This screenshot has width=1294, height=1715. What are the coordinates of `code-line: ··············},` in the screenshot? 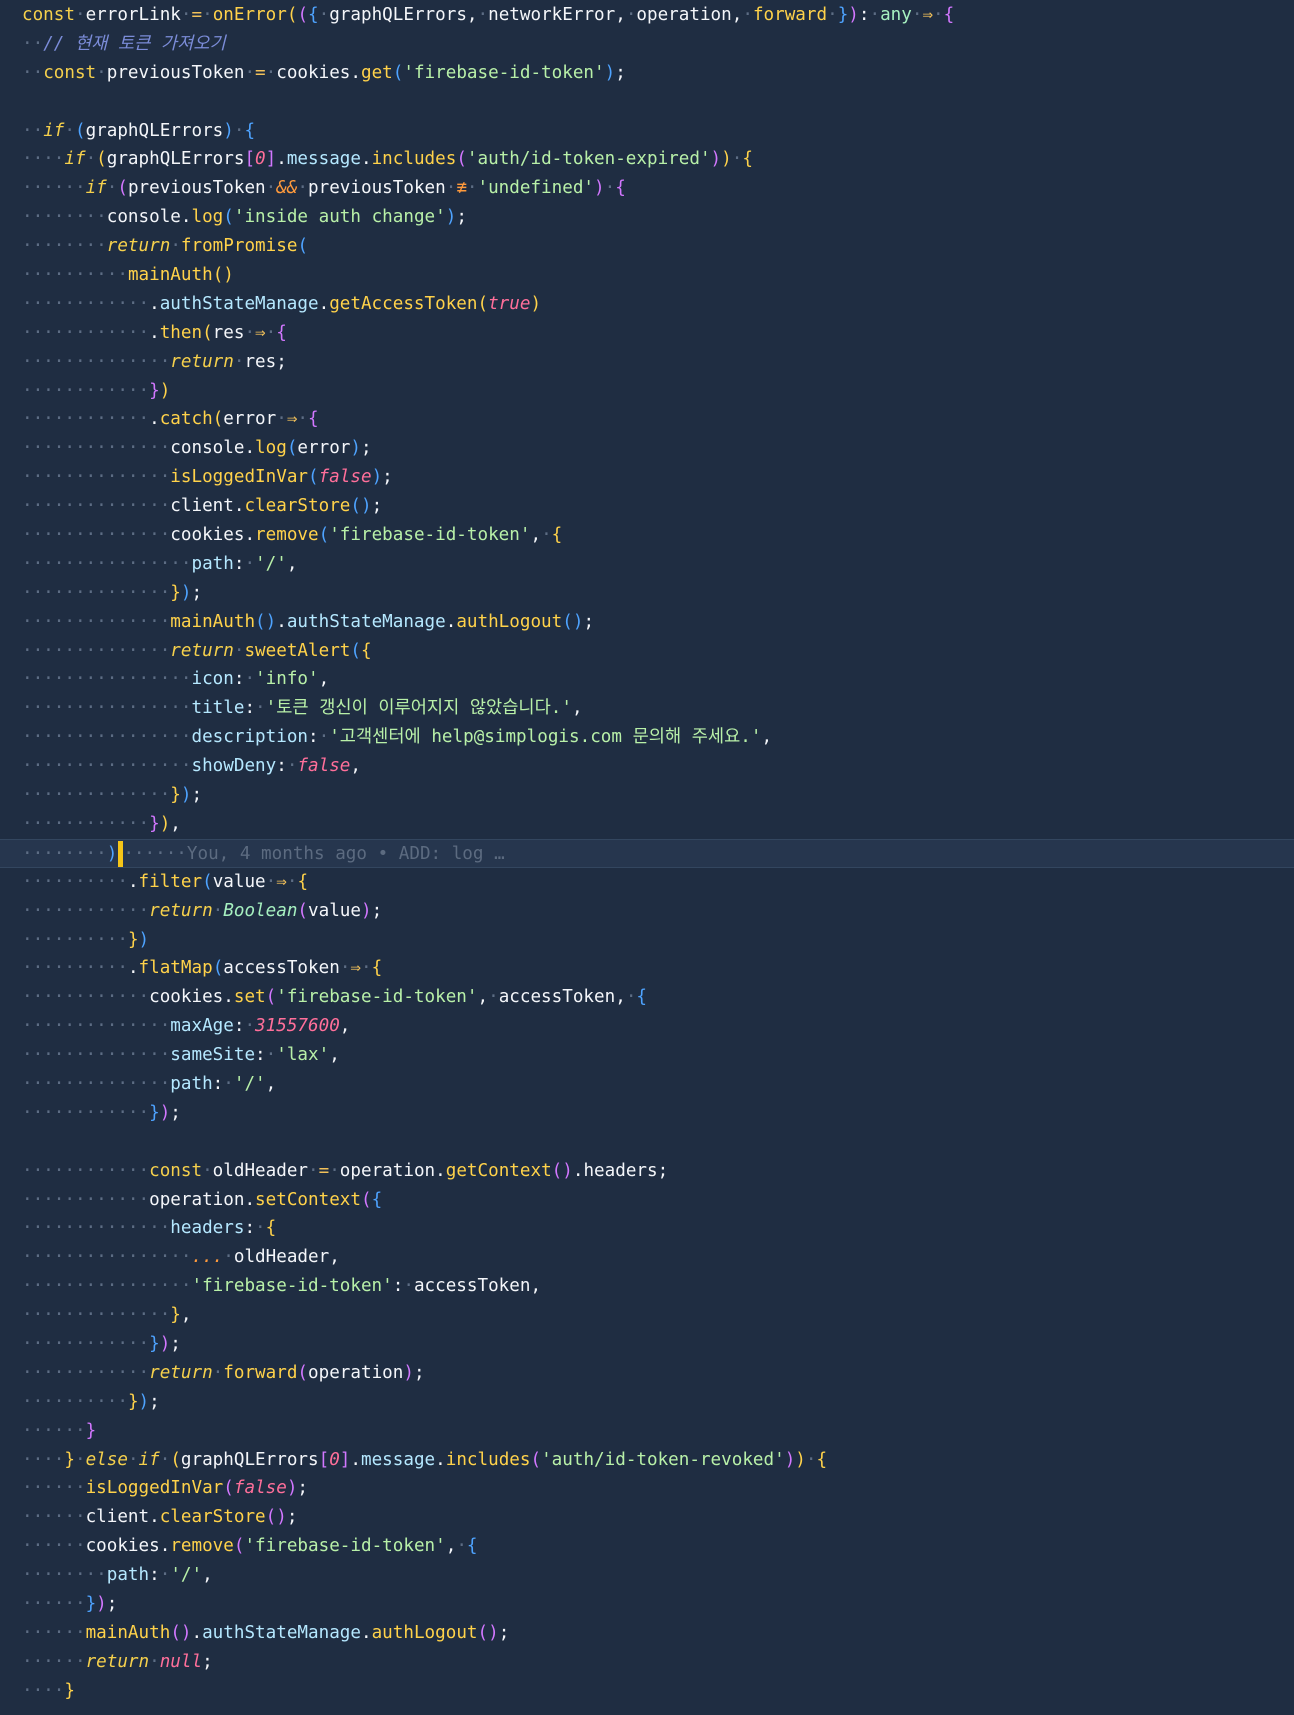 It's located at (647, 1315).